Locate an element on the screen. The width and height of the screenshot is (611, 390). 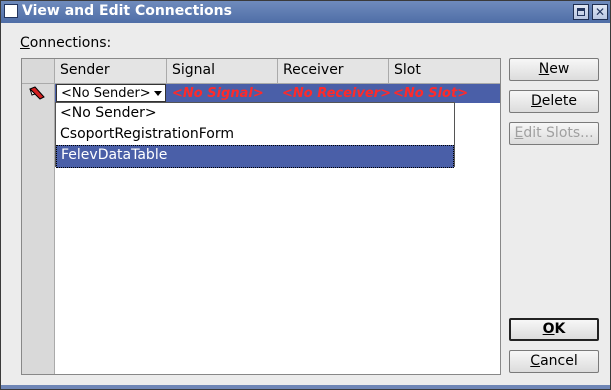
column-header-sender: Sender is located at coordinates (111, 71).